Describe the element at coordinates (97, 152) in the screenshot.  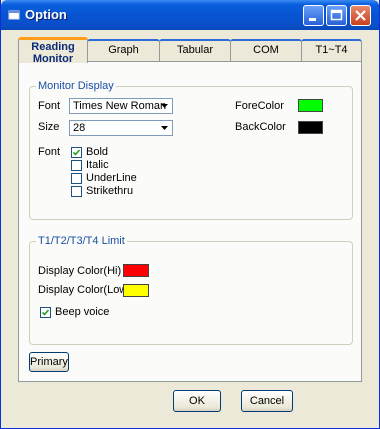
I see `bold-label: Bold` at that location.